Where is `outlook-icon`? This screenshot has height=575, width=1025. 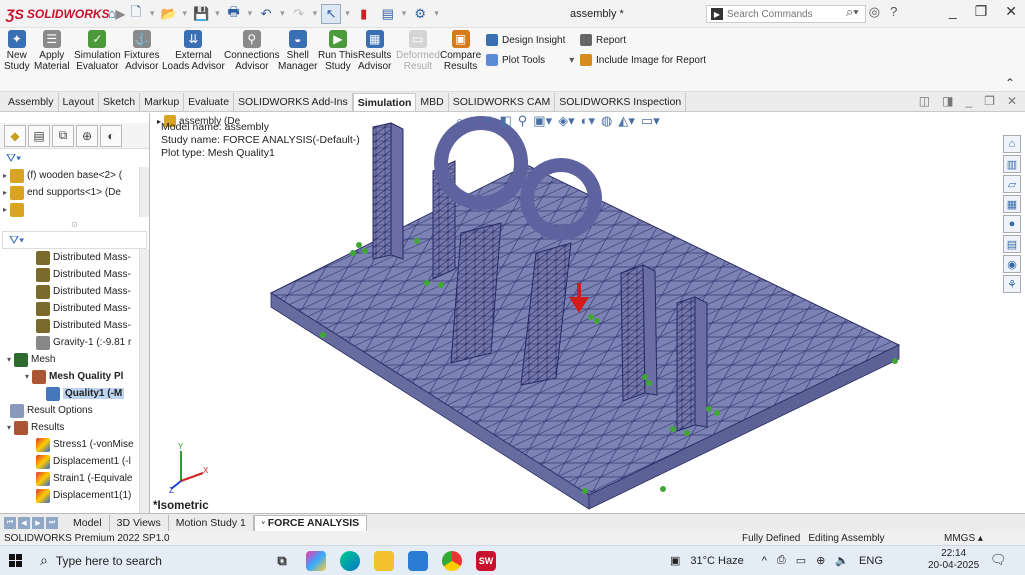 outlook-icon is located at coordinates (418, 560).